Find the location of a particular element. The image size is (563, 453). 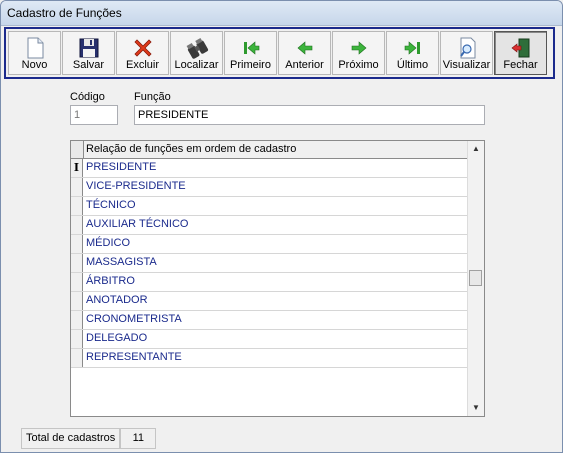

last-button: Último is located at coordinates (412, 53).